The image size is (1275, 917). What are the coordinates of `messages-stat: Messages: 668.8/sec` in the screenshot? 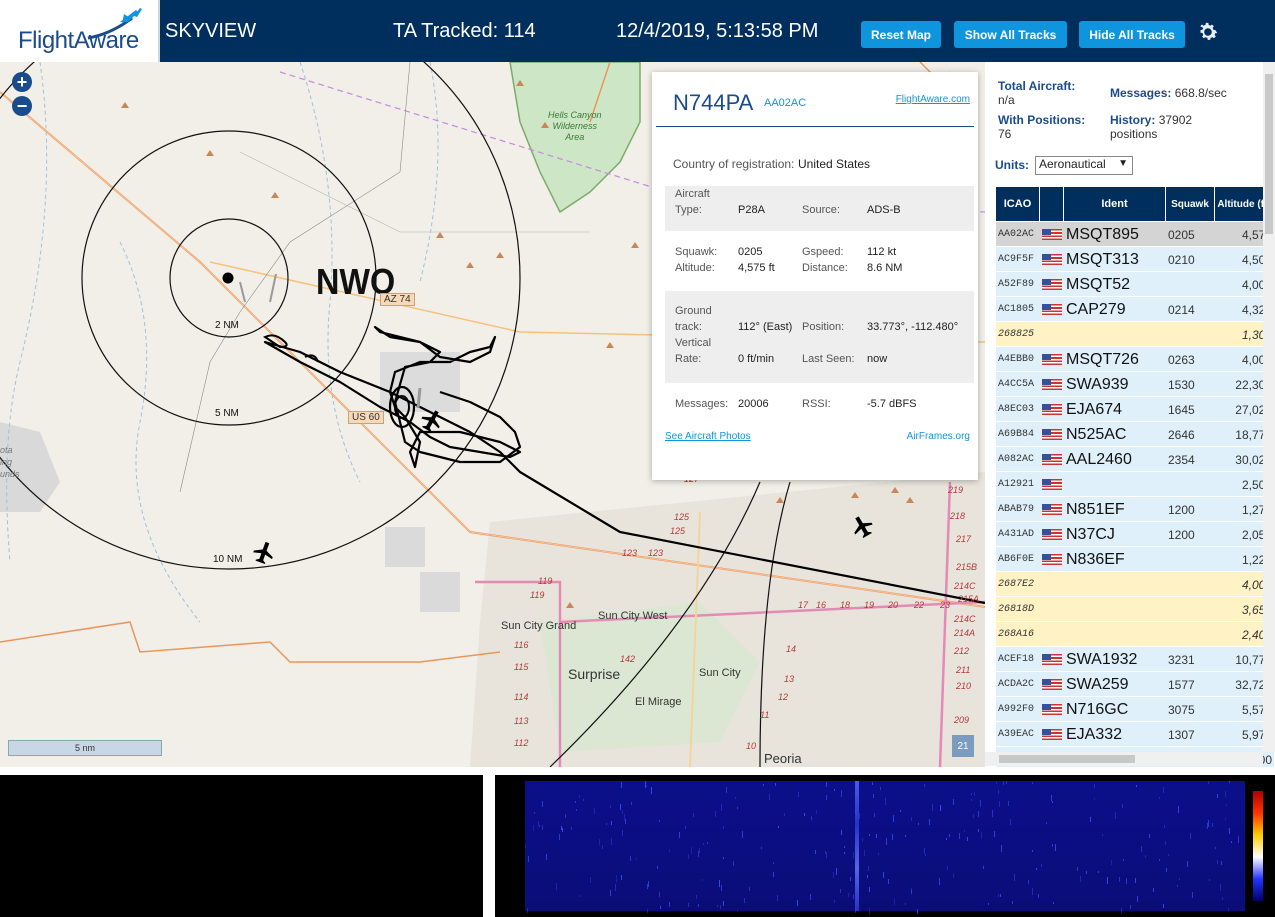 It's located at (1168, 93).